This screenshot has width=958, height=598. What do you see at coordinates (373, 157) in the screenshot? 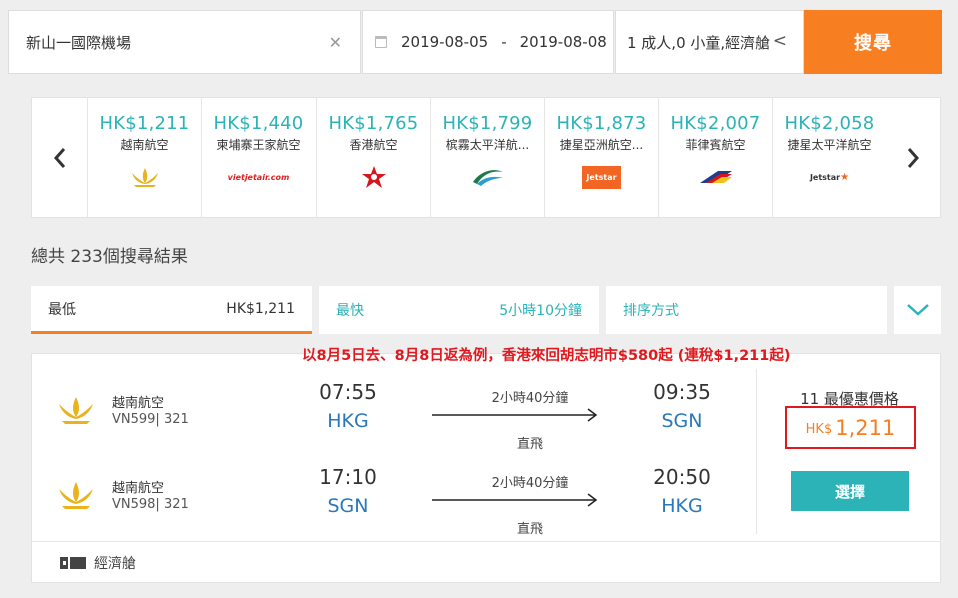
I see `carousel-item-hong-kong-airlines: HK$1,765 香港航空` at bounding box center [373, 157].